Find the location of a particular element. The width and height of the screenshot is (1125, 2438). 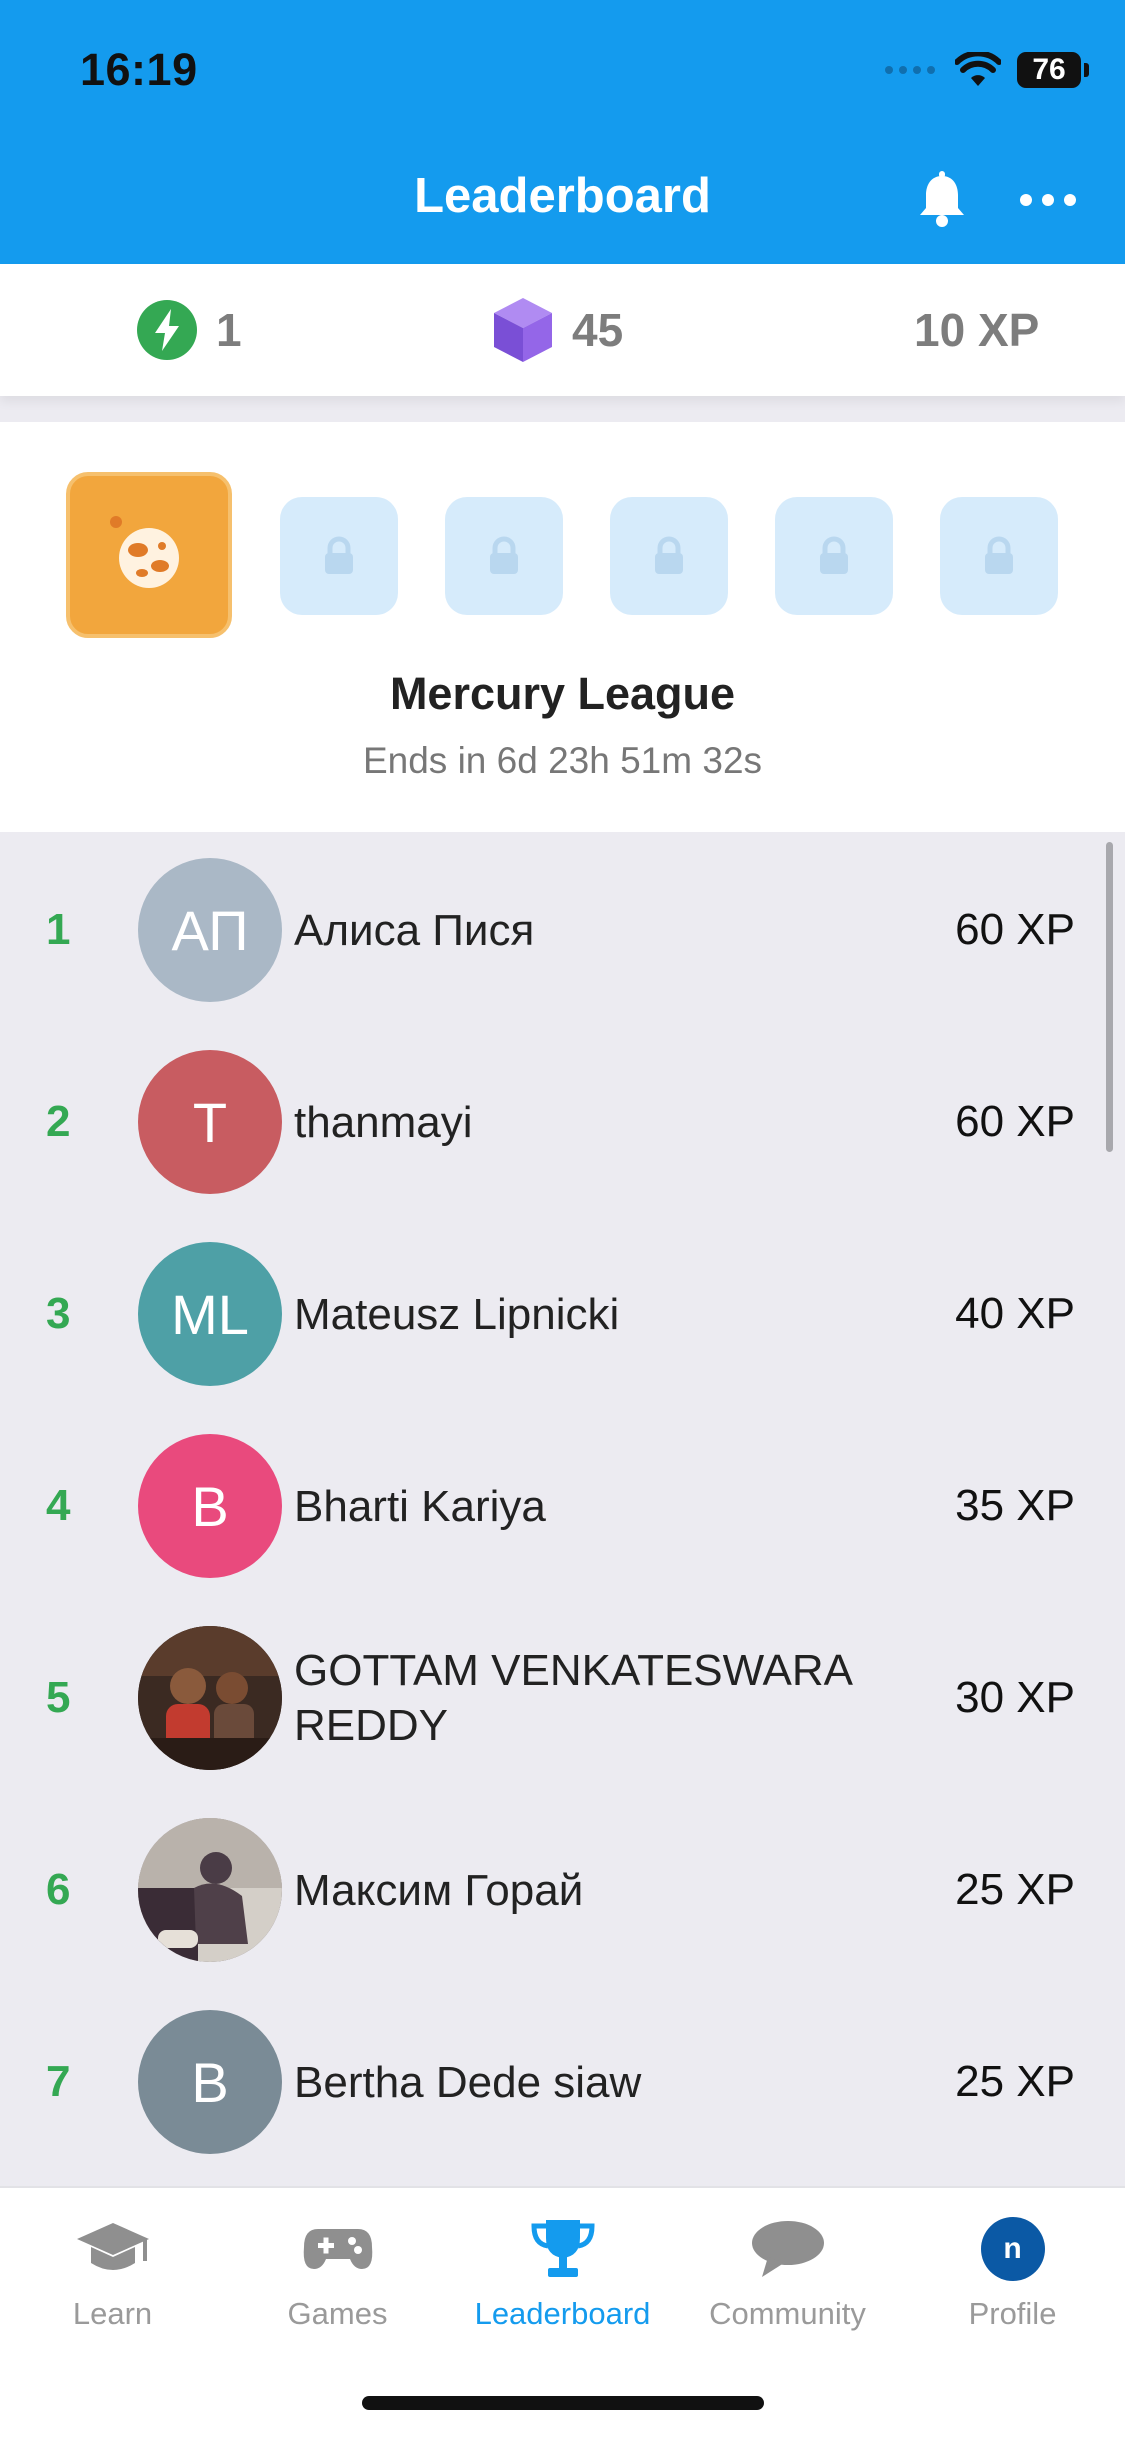

league-countdown: Ends in 6d 23h 51m 32s is located at coordinates (562, 760).